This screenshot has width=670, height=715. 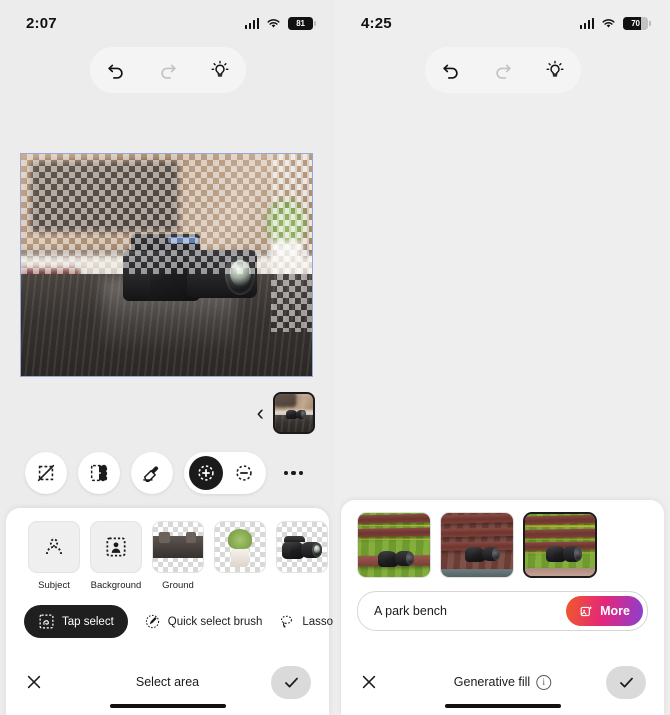 I want to click on checkmark-icon, so click(x=626, y=682).